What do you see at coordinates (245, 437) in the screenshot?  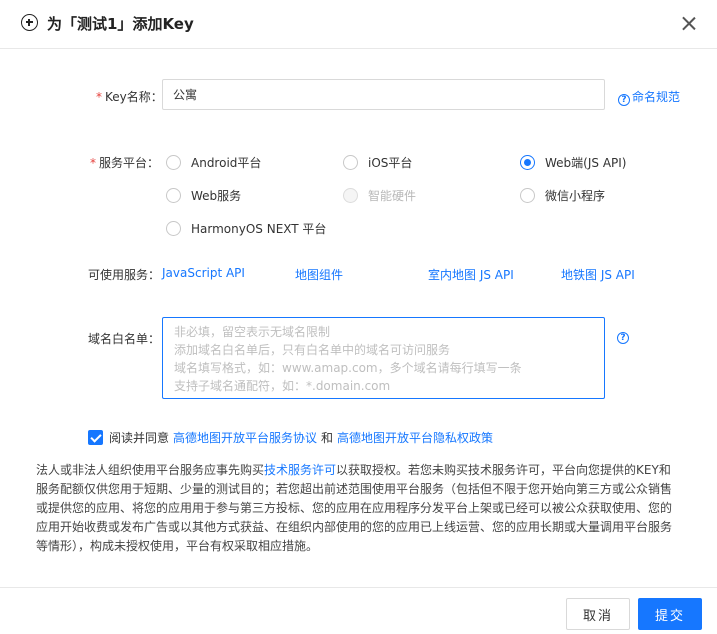 I see `service-agreement-link: 高德地图开放平台服务协议` at bounding box center [245, 437].